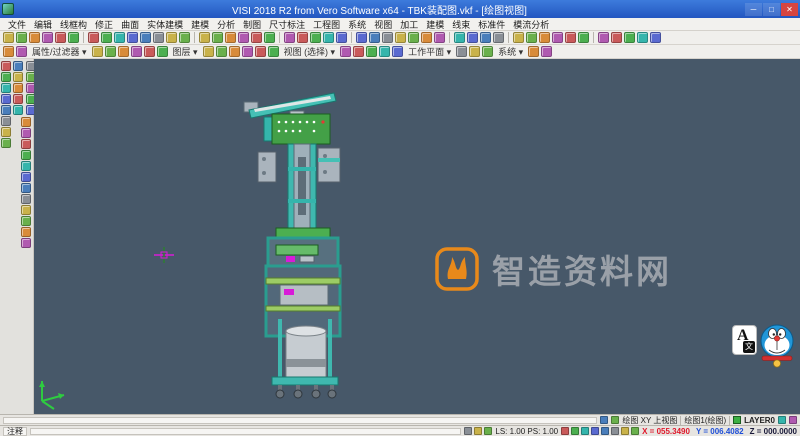 This screenshot has height=436, width=800. Describe the element at coordinates (17, 24) in the screenshot. I see `menu-item: 文件` at that location.